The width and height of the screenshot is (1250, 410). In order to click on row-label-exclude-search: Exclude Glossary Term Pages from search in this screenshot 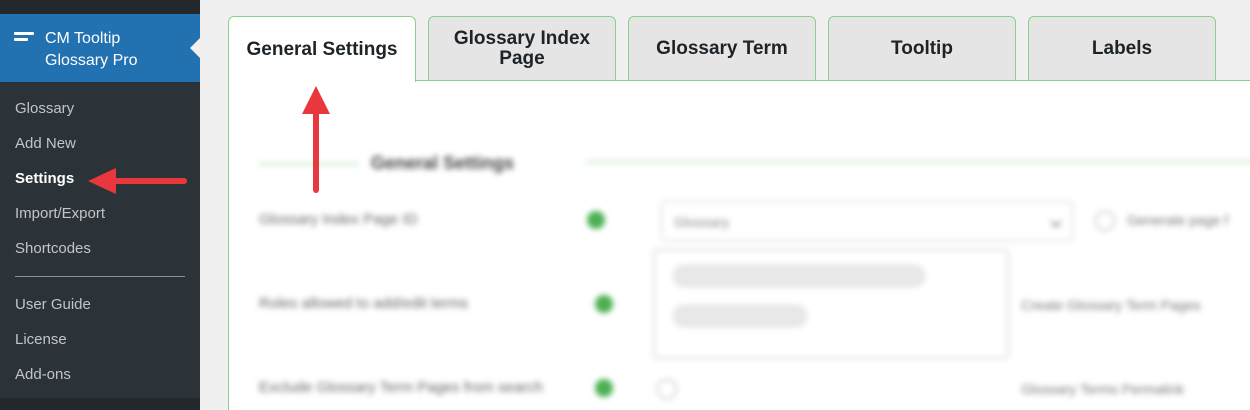, I will do `click(401, 387)`.